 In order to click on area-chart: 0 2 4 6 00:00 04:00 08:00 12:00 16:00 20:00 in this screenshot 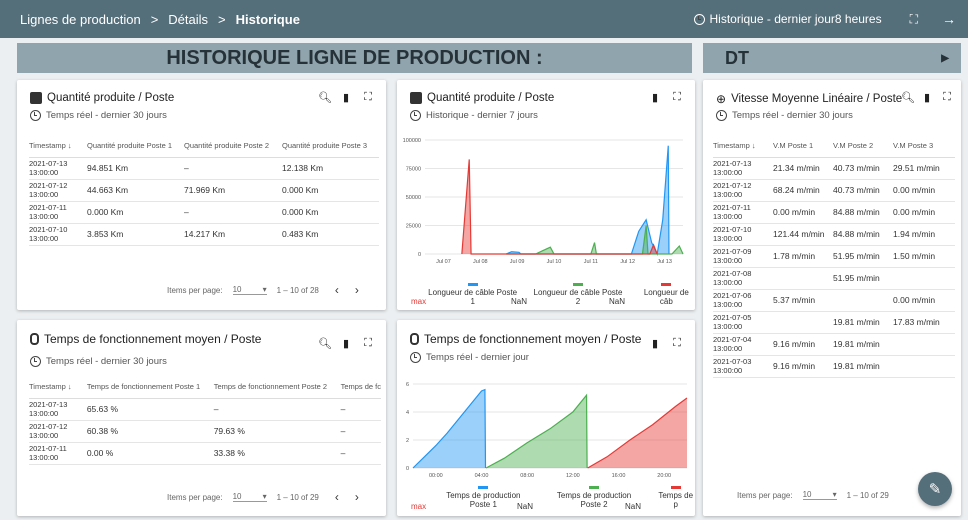, I will do `click(546, 433)`.